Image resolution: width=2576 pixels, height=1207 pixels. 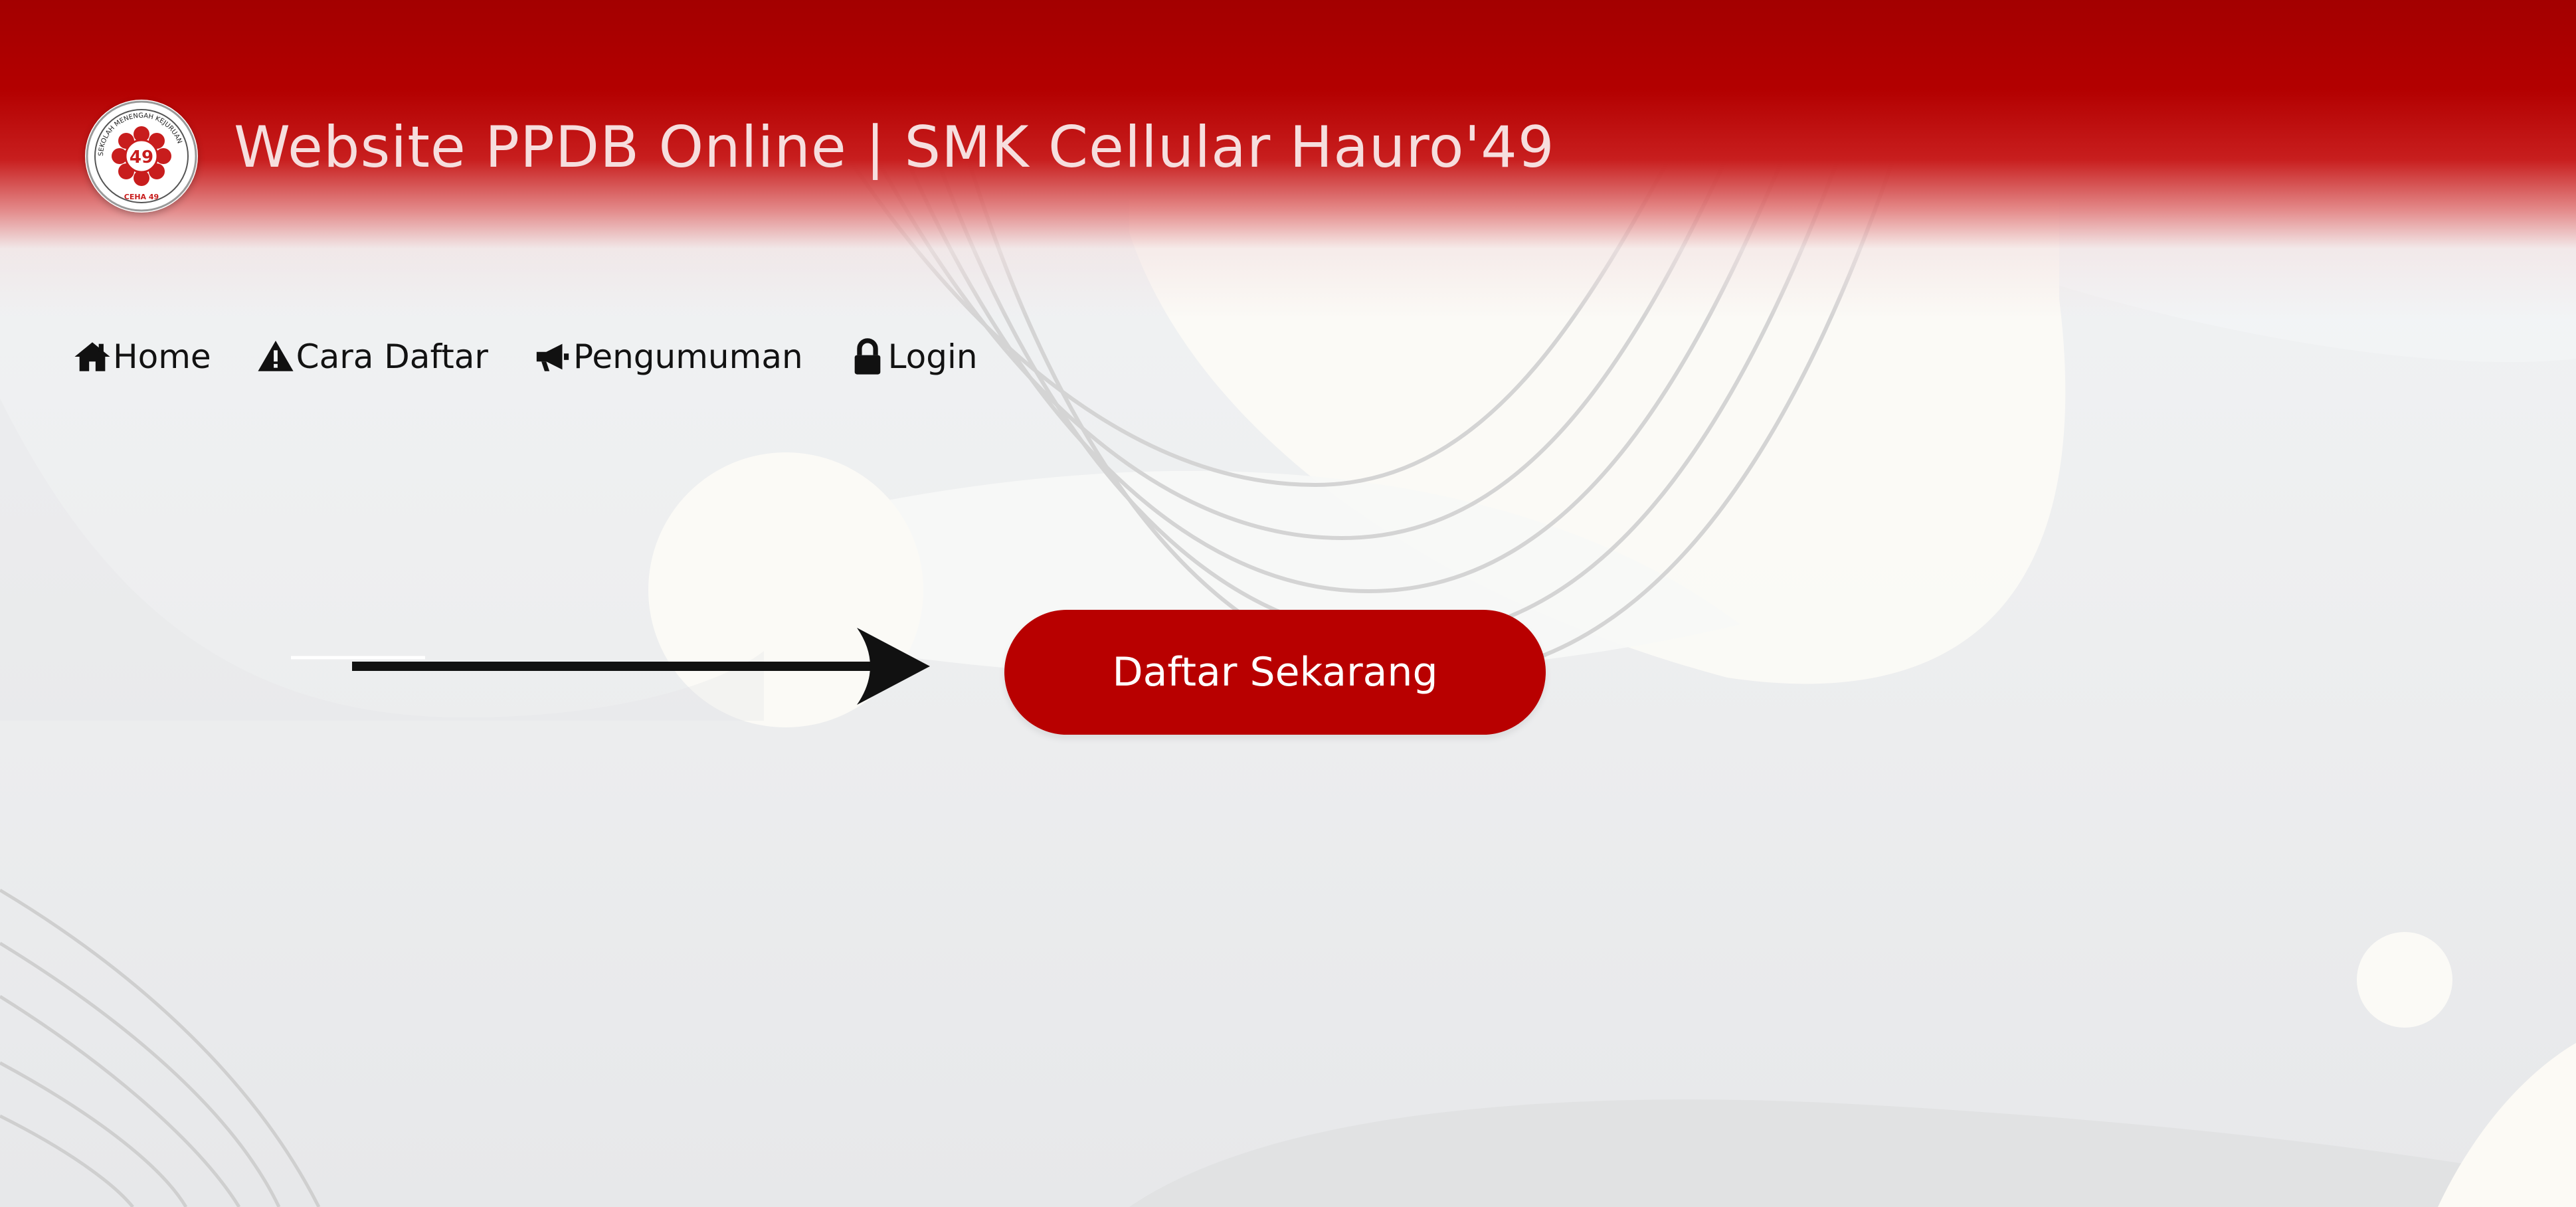 I want to click on logo-number: 49, so click(x=141, y=157).